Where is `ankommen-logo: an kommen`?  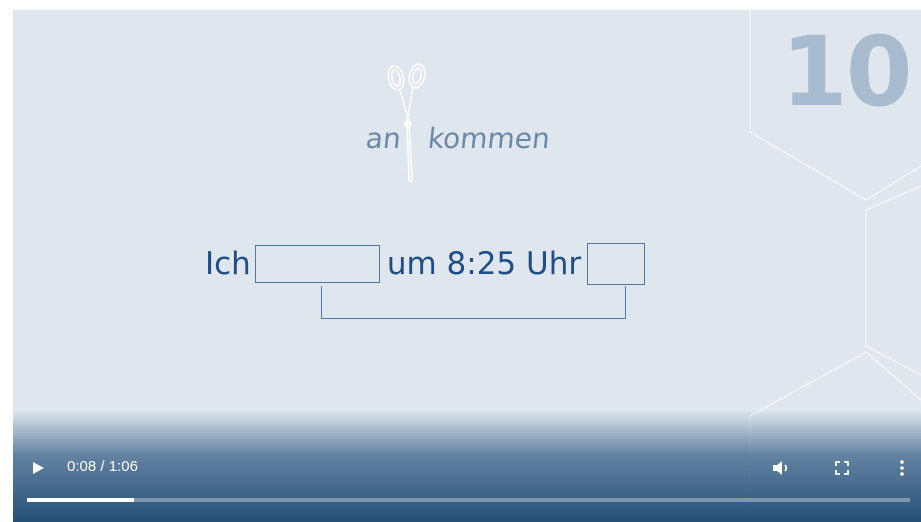 ankommen-logo: an kommen is located at coordinates (468, 127).